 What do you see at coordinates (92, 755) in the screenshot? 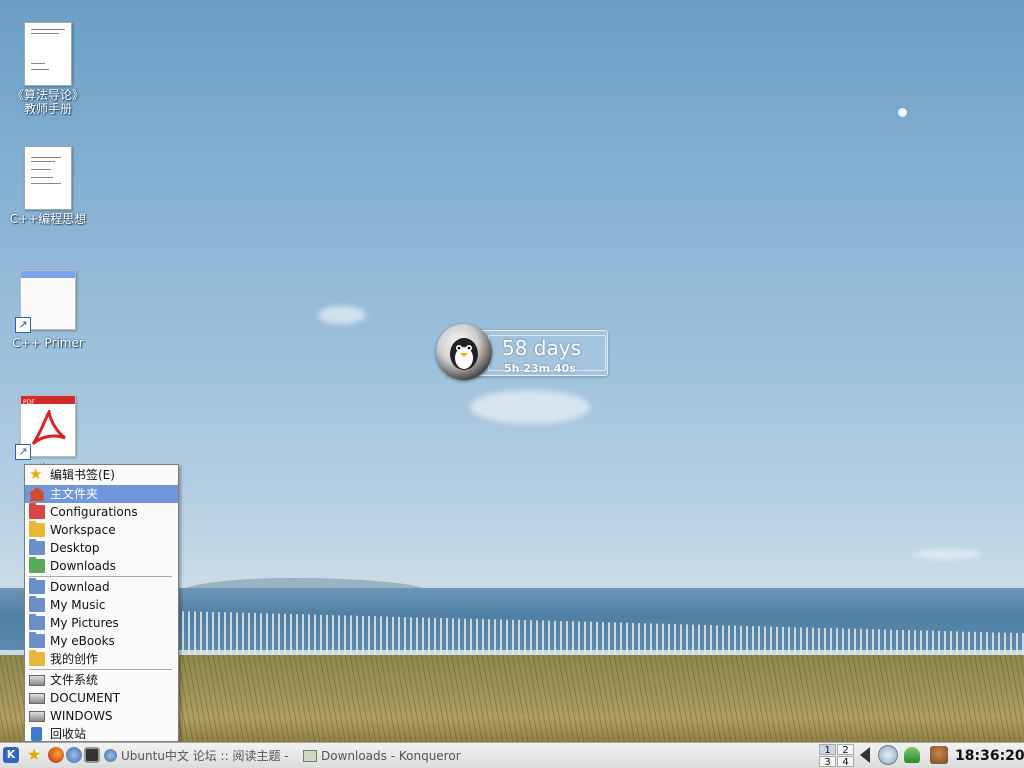
I see `terminal-icon` at bounding box center [92, 755].